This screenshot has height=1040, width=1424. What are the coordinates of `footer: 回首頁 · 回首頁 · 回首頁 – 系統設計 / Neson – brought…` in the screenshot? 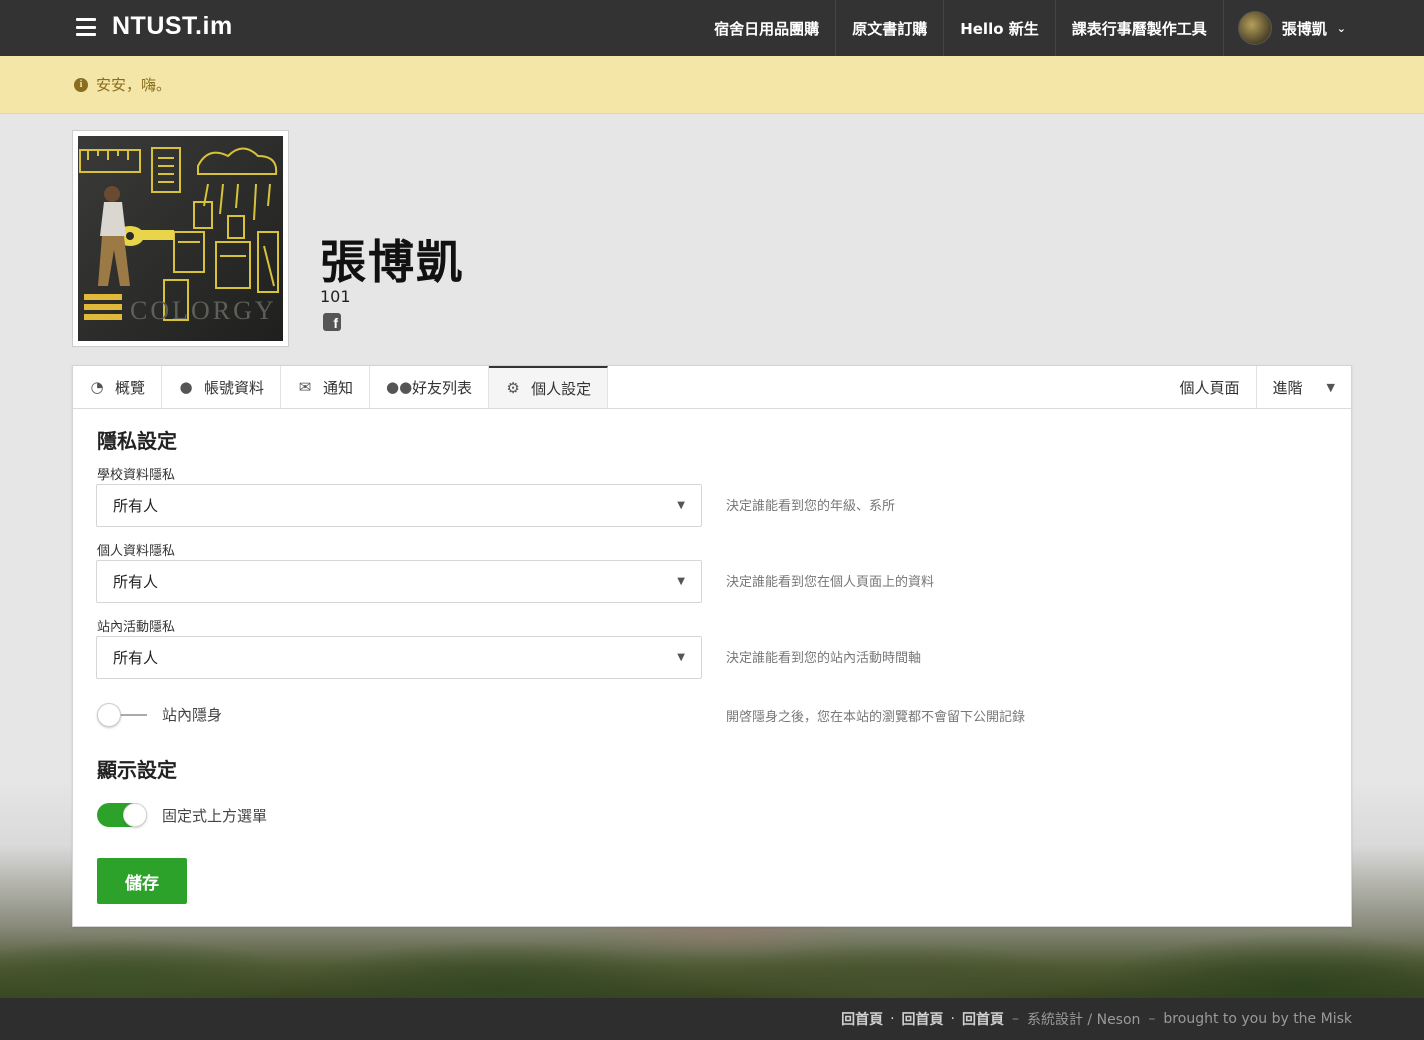 It's located at (712, 1019).